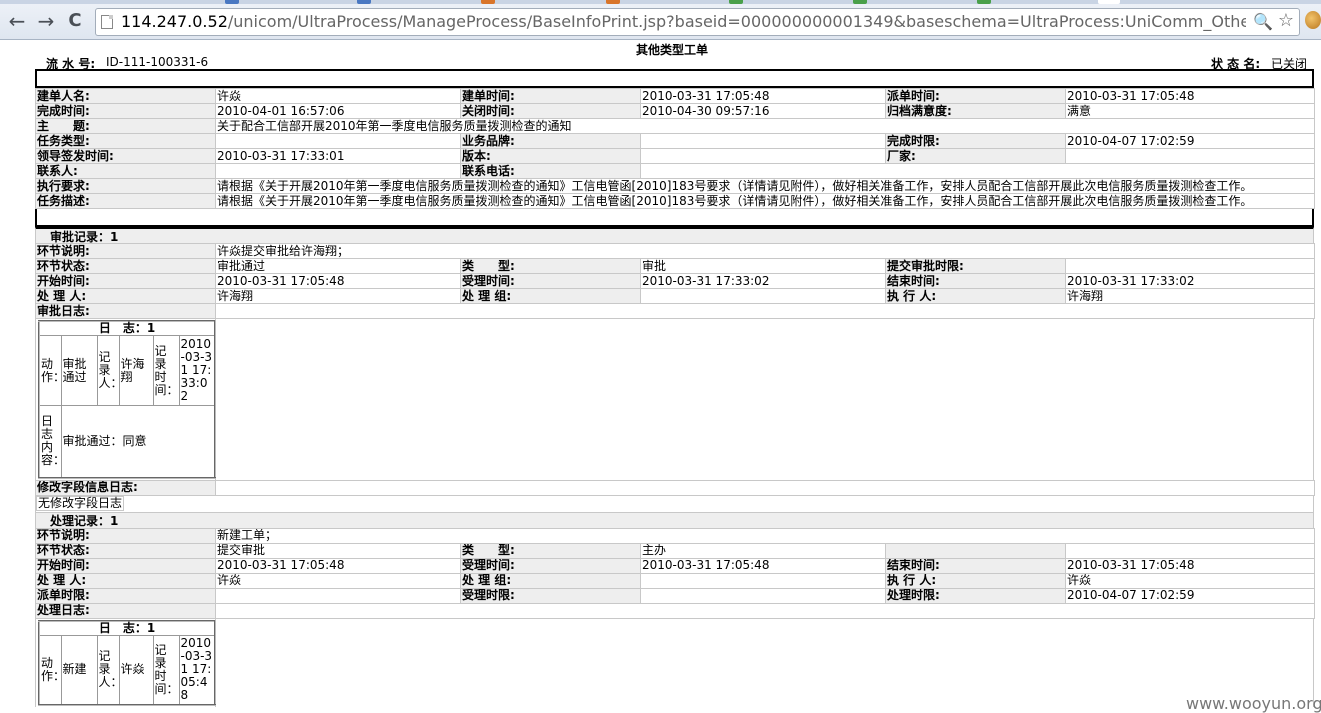  I want to click on back-button: ←, so click(17, 21).